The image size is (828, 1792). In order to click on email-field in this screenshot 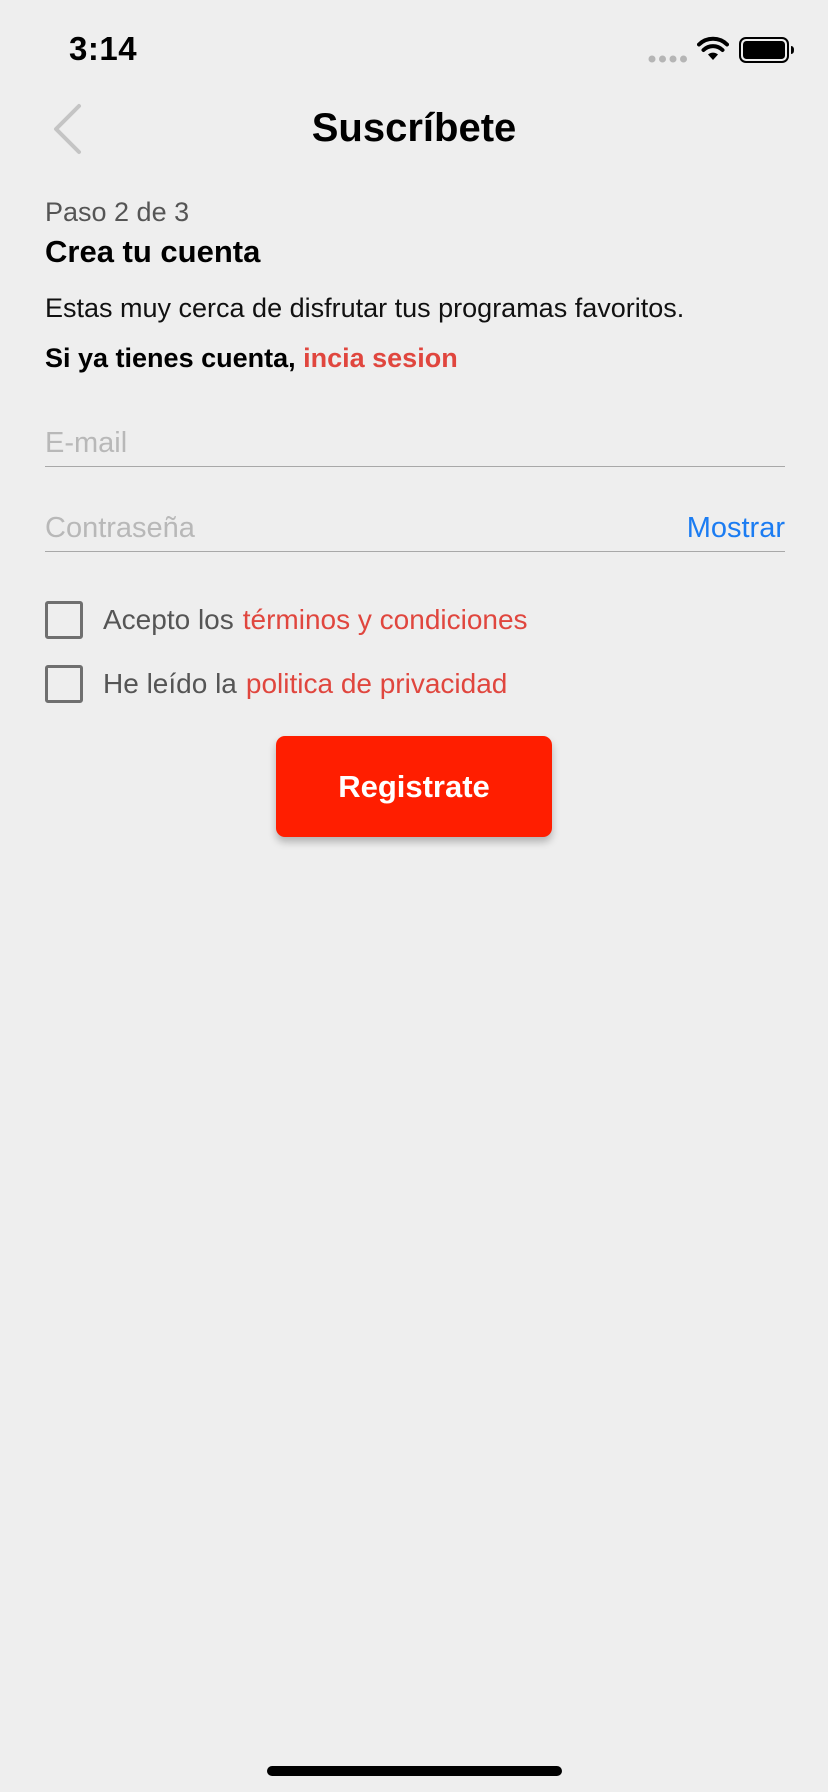, I will do `click(415, 440)`.